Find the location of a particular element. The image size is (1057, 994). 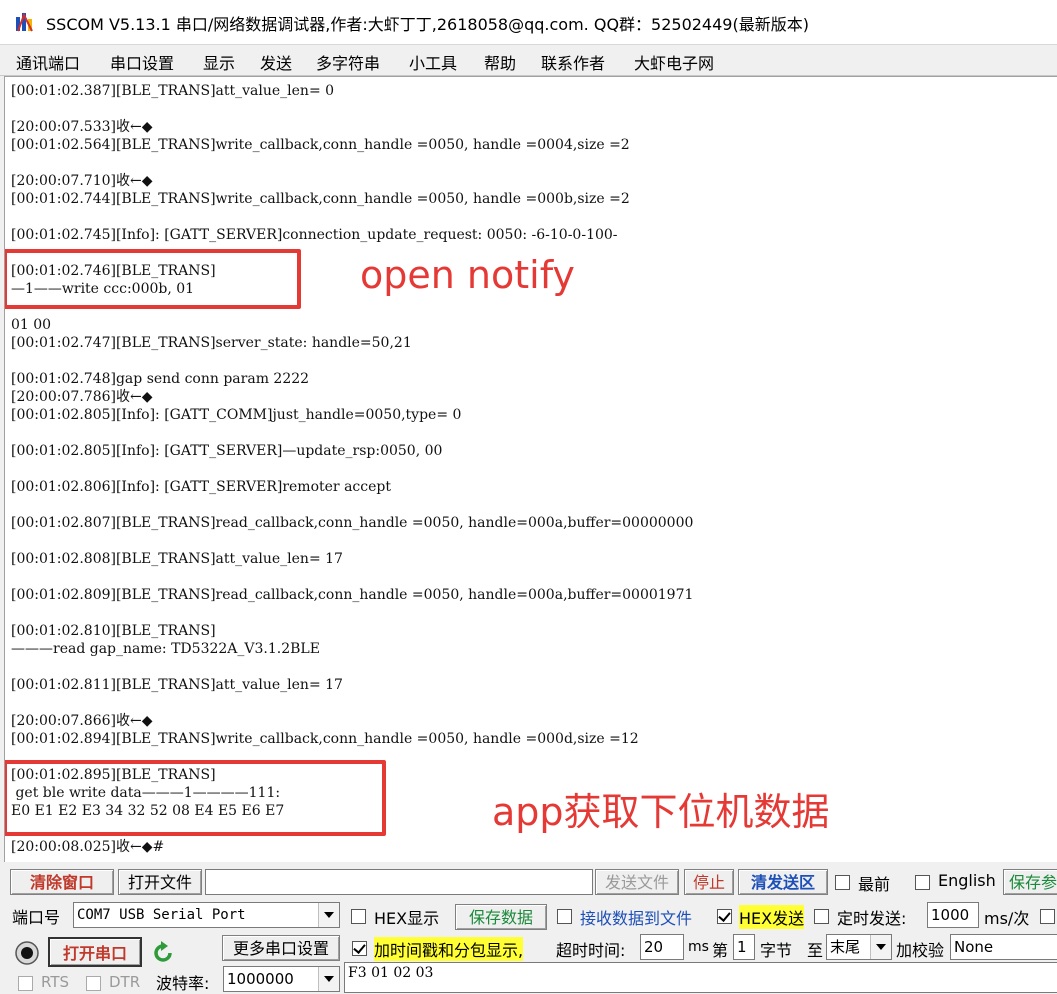

refresh-icon is located at coordinates (163, 953).